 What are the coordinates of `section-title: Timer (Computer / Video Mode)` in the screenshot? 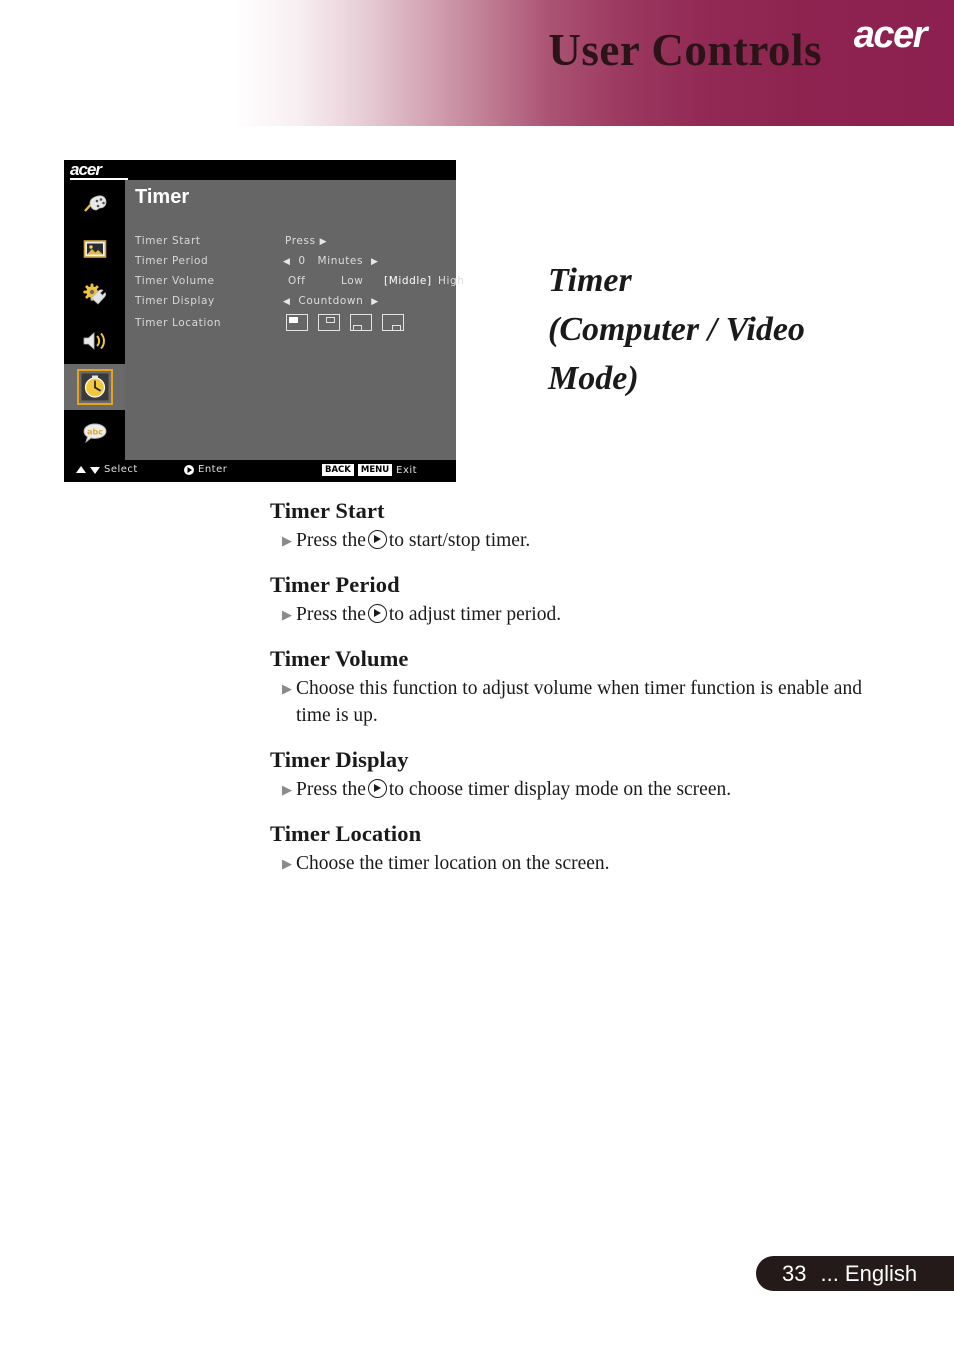 It's located at (733, 329).